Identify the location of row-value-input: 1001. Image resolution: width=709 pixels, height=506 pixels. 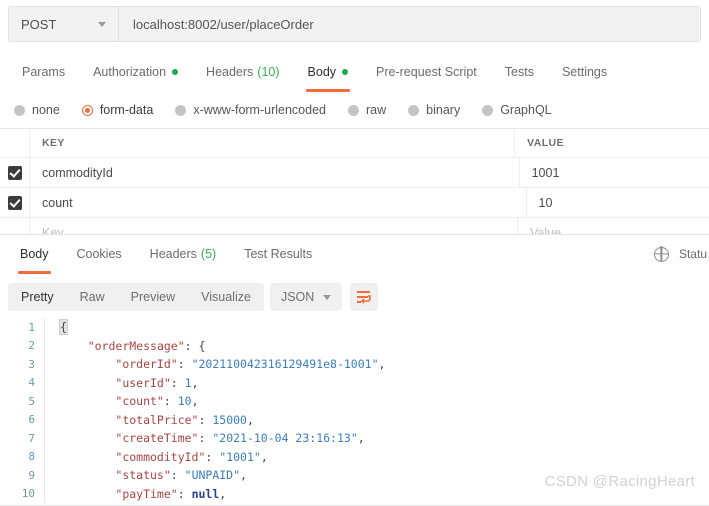
(614, 172).